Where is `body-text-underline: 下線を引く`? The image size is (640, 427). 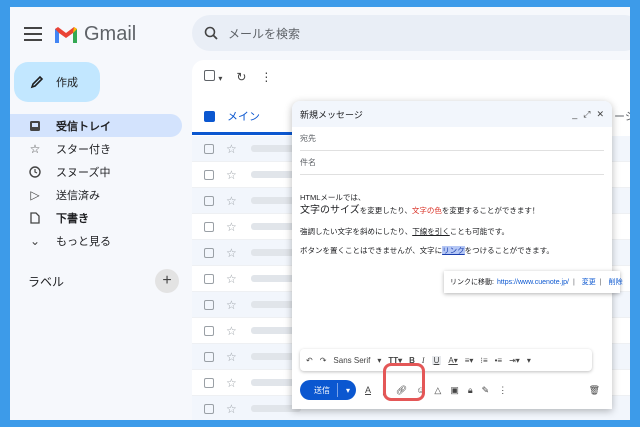
body-text-underline: 下線を引く is located at coordinates (431, 231).